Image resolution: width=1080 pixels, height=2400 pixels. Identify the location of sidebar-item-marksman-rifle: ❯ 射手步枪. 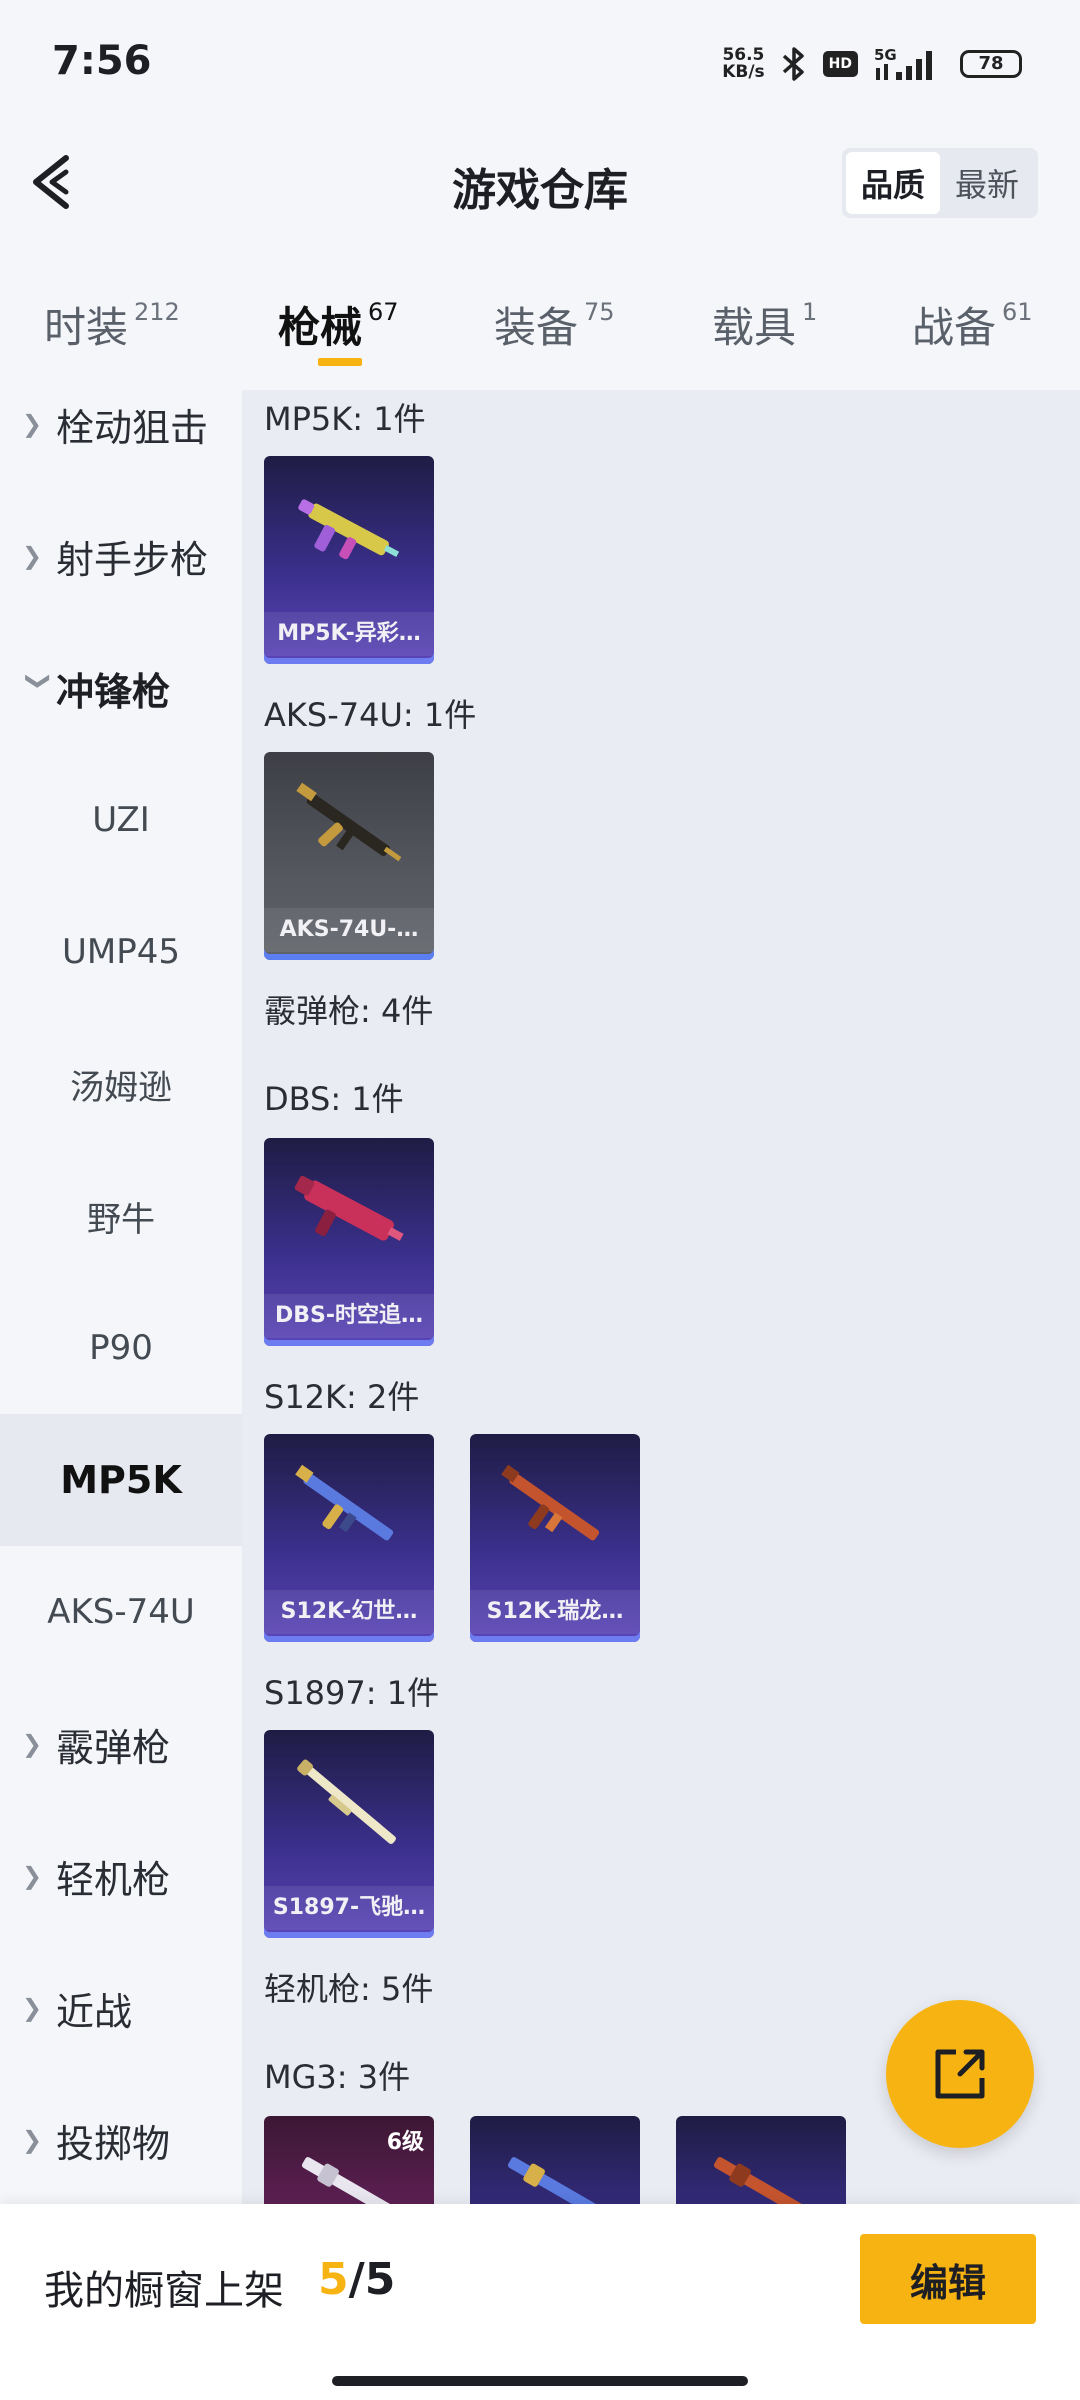
(121, 556).